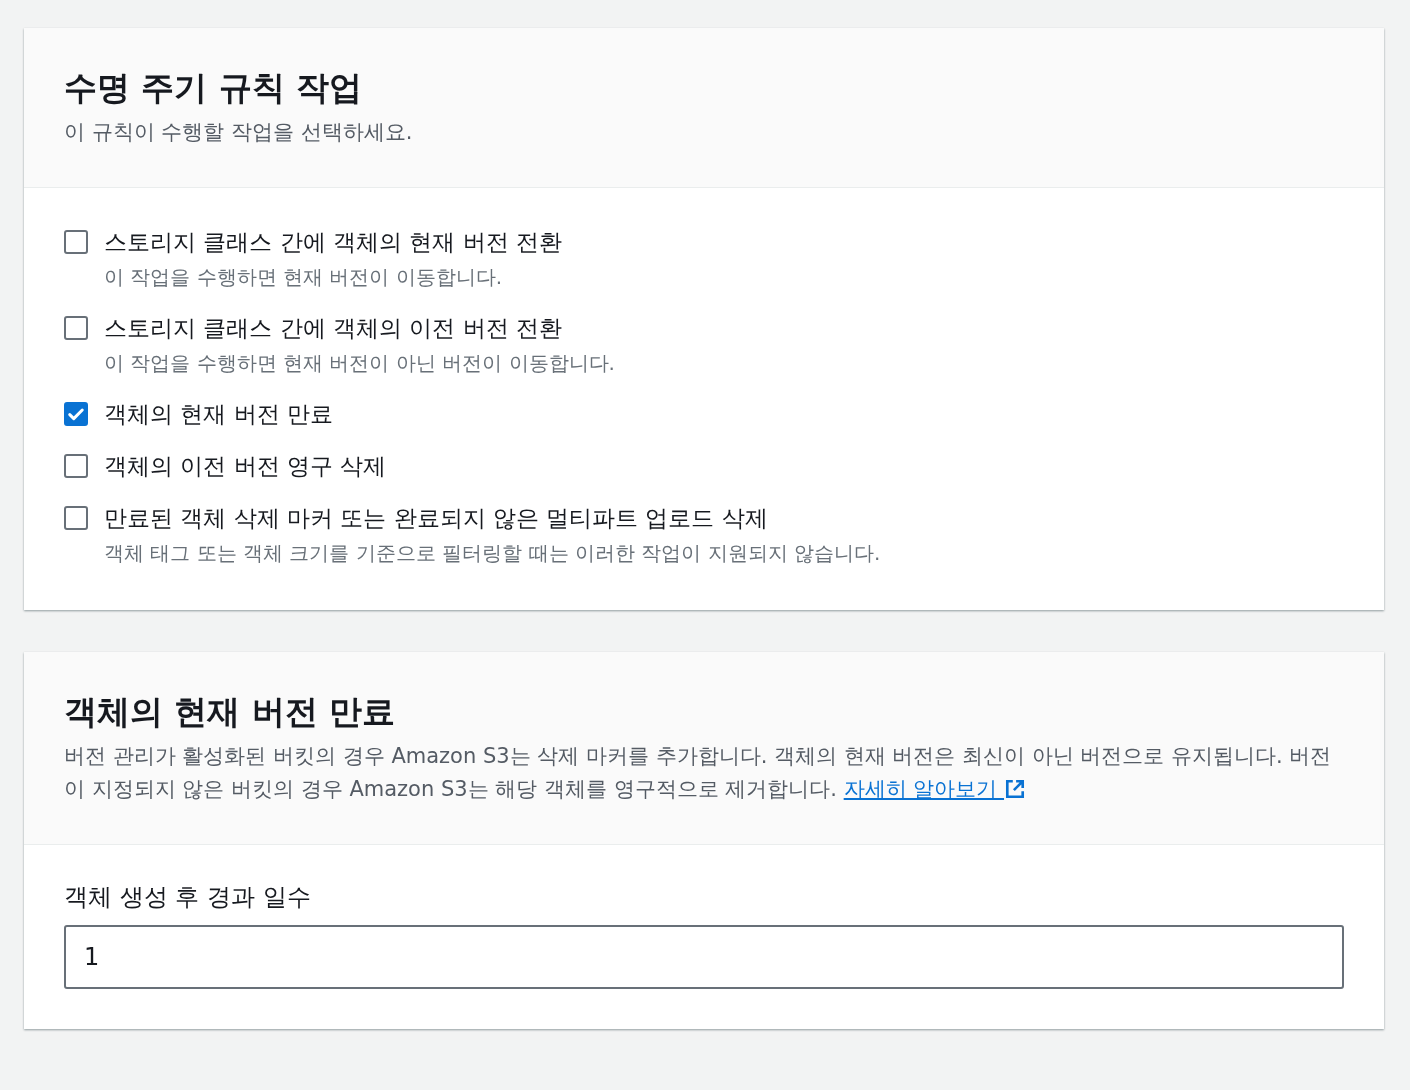 This screenshot has height=1090, width=1410. I want to click on panel-title: 객체의 현재 버전 만료, so click(230, 712).